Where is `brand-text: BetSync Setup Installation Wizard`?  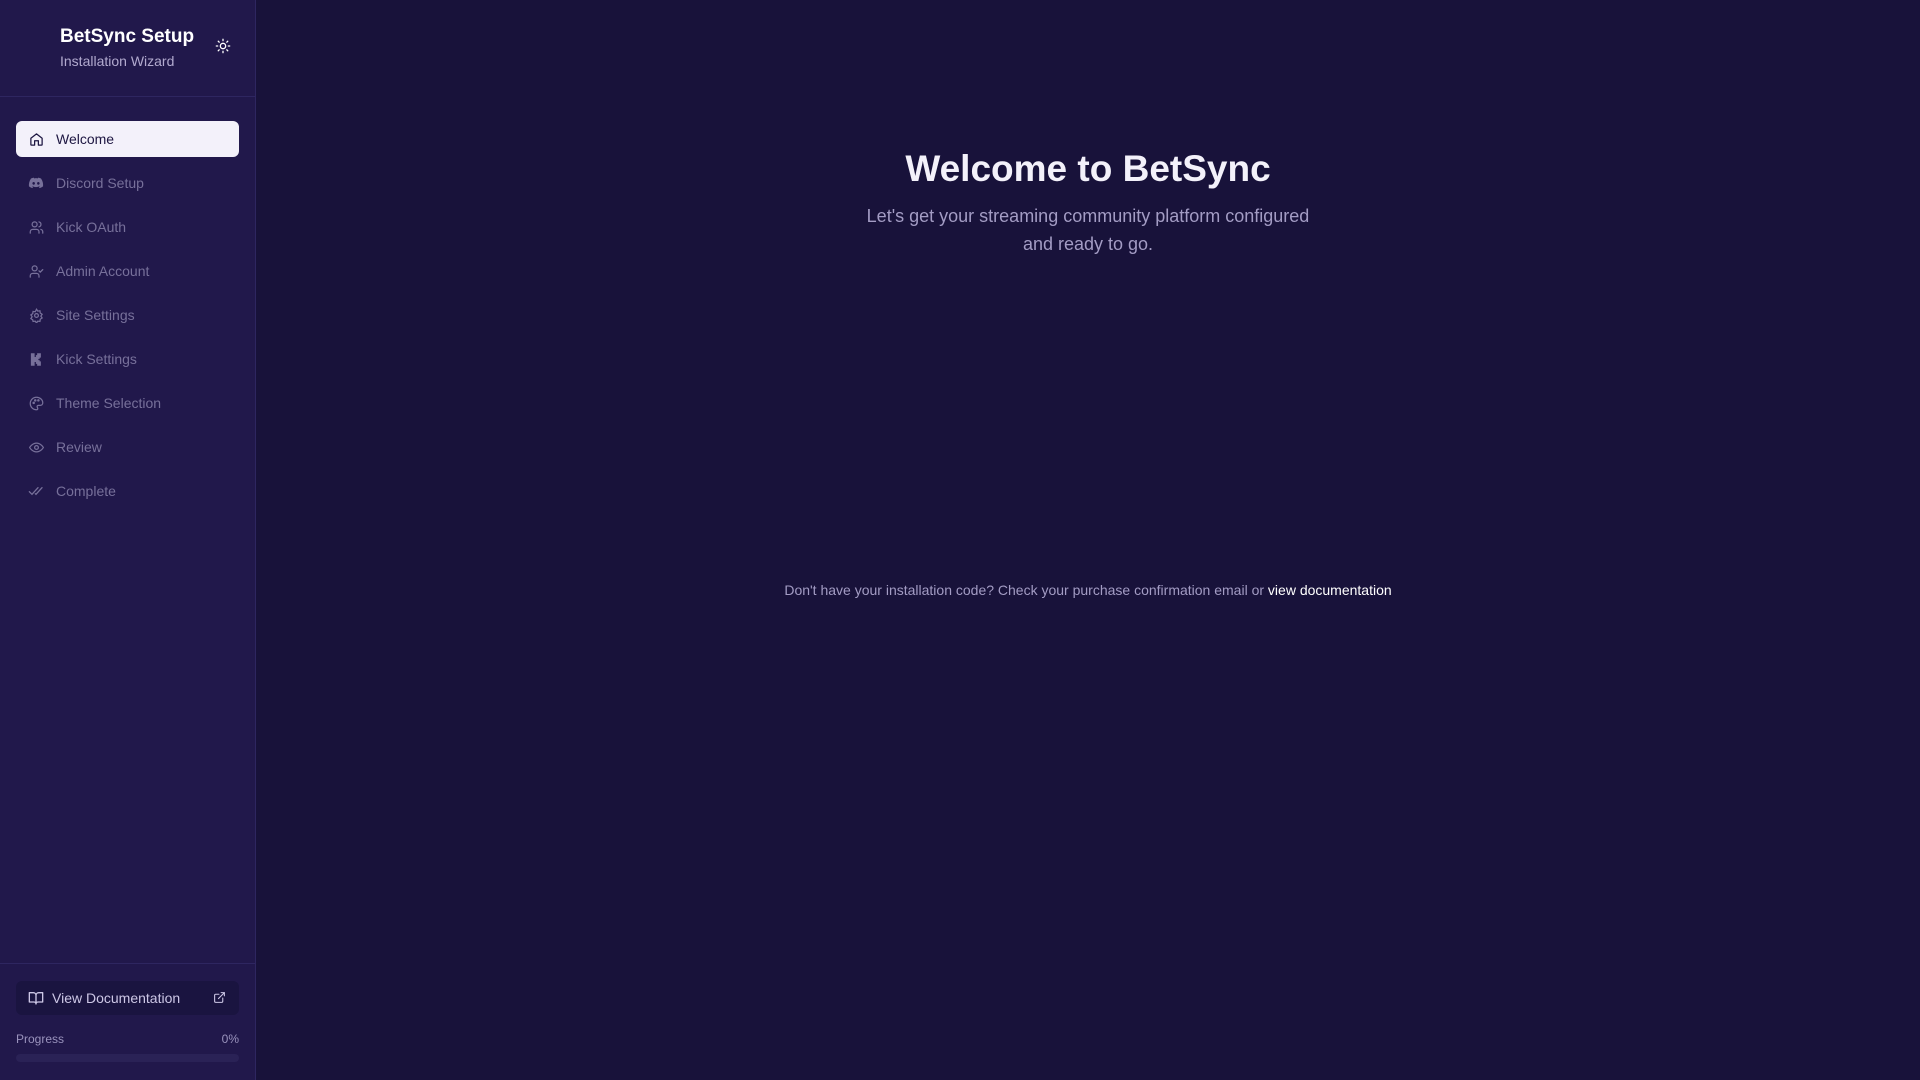 brand-text: BetSync Setup Installation Wizard is located at coordinates (127, 48).